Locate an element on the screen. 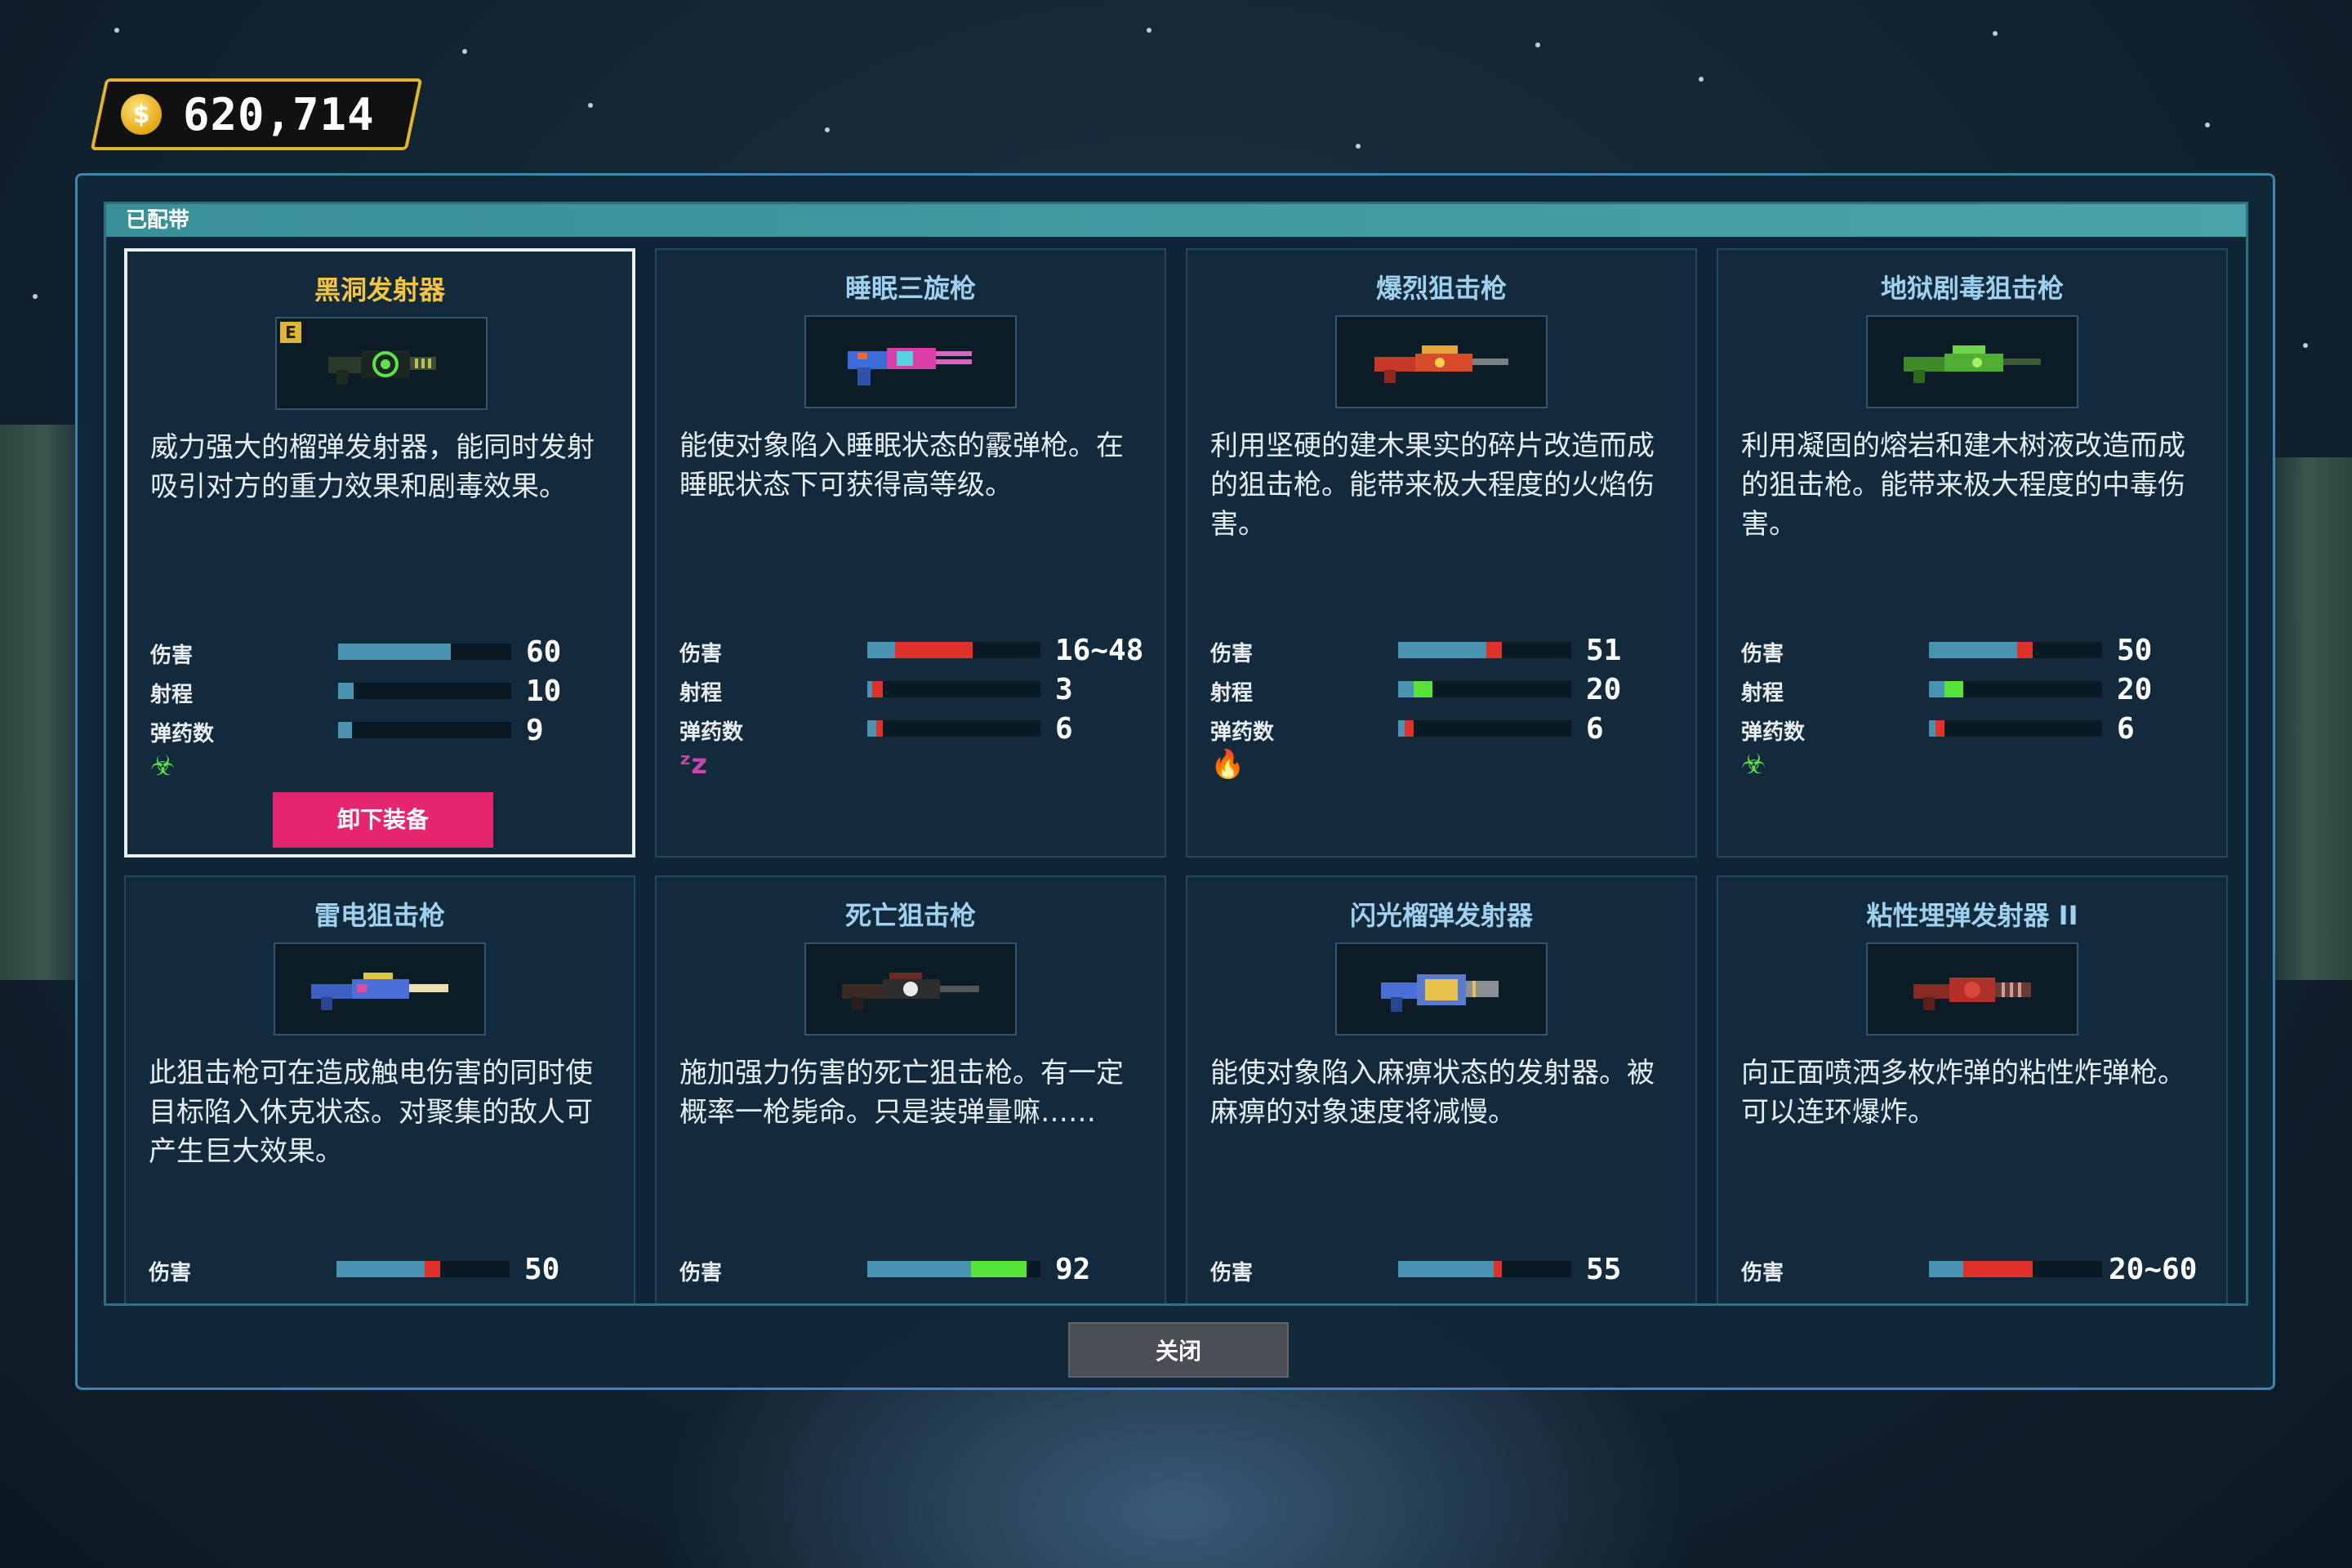  weapon-name: 粘性埋弹发射器 II is located at coordinates (1972, 915).